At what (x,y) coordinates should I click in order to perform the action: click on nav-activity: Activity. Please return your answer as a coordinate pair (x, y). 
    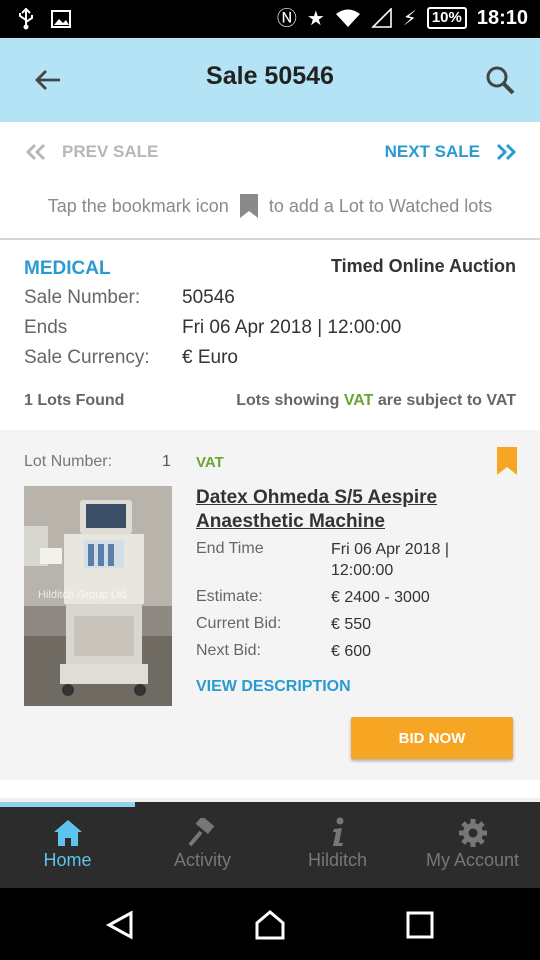
    Looking at the image, I should click on (202, 845).